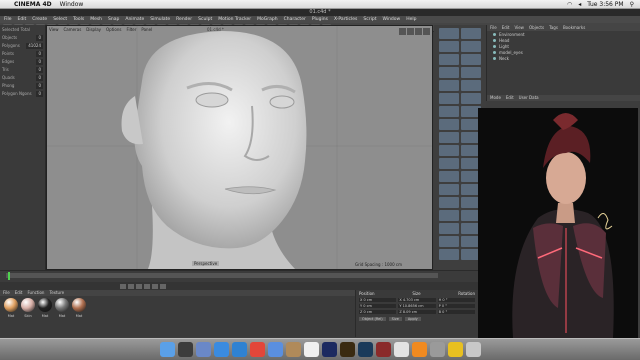  What do you see at coordinates (632, 4) in the screenshot?
I see `spotlight-icon: ⚲` at bounding box center [632, 4].